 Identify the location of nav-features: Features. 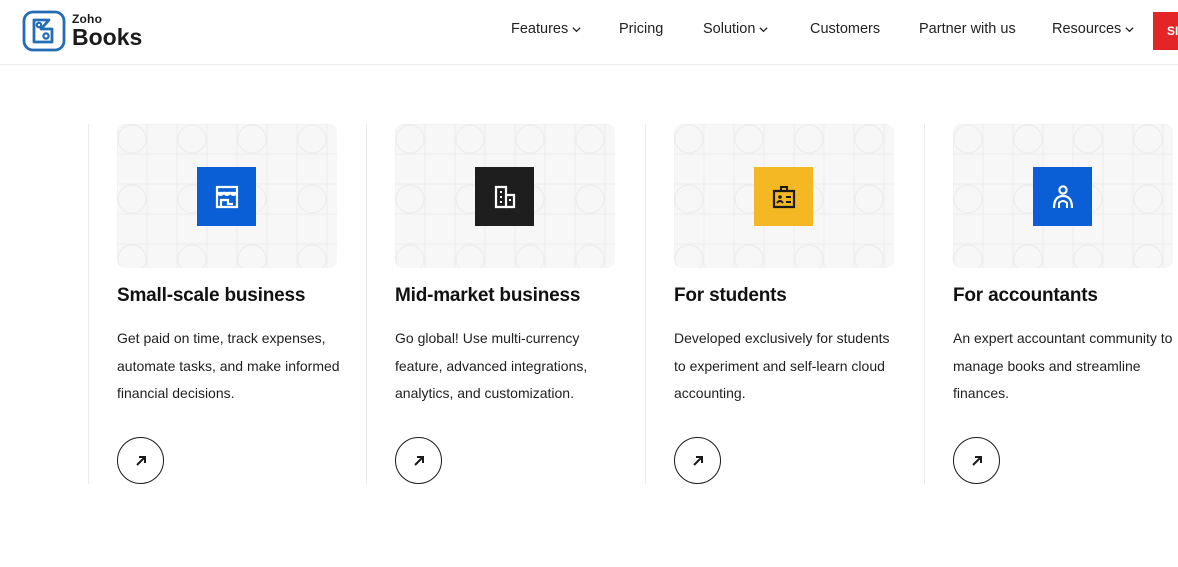
(546, 29).